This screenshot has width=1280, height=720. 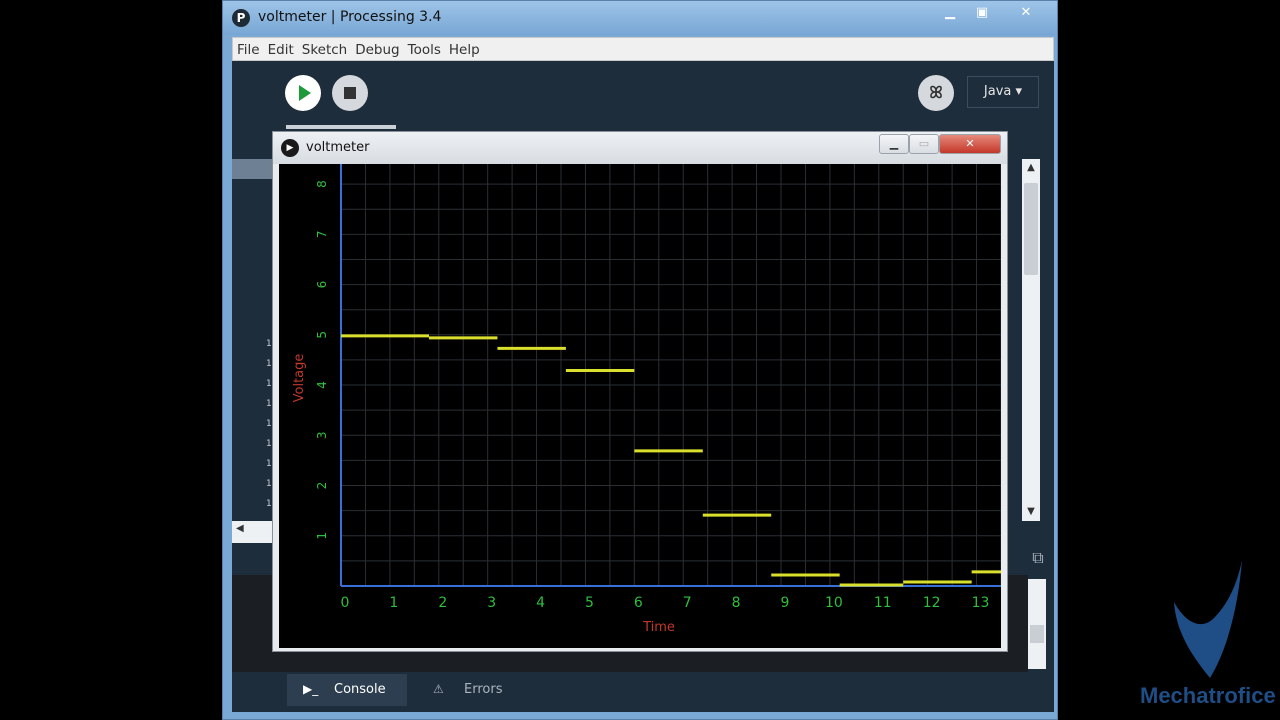 I want to click on mode-selector: Java ▾, so click(x=1003, y=92).